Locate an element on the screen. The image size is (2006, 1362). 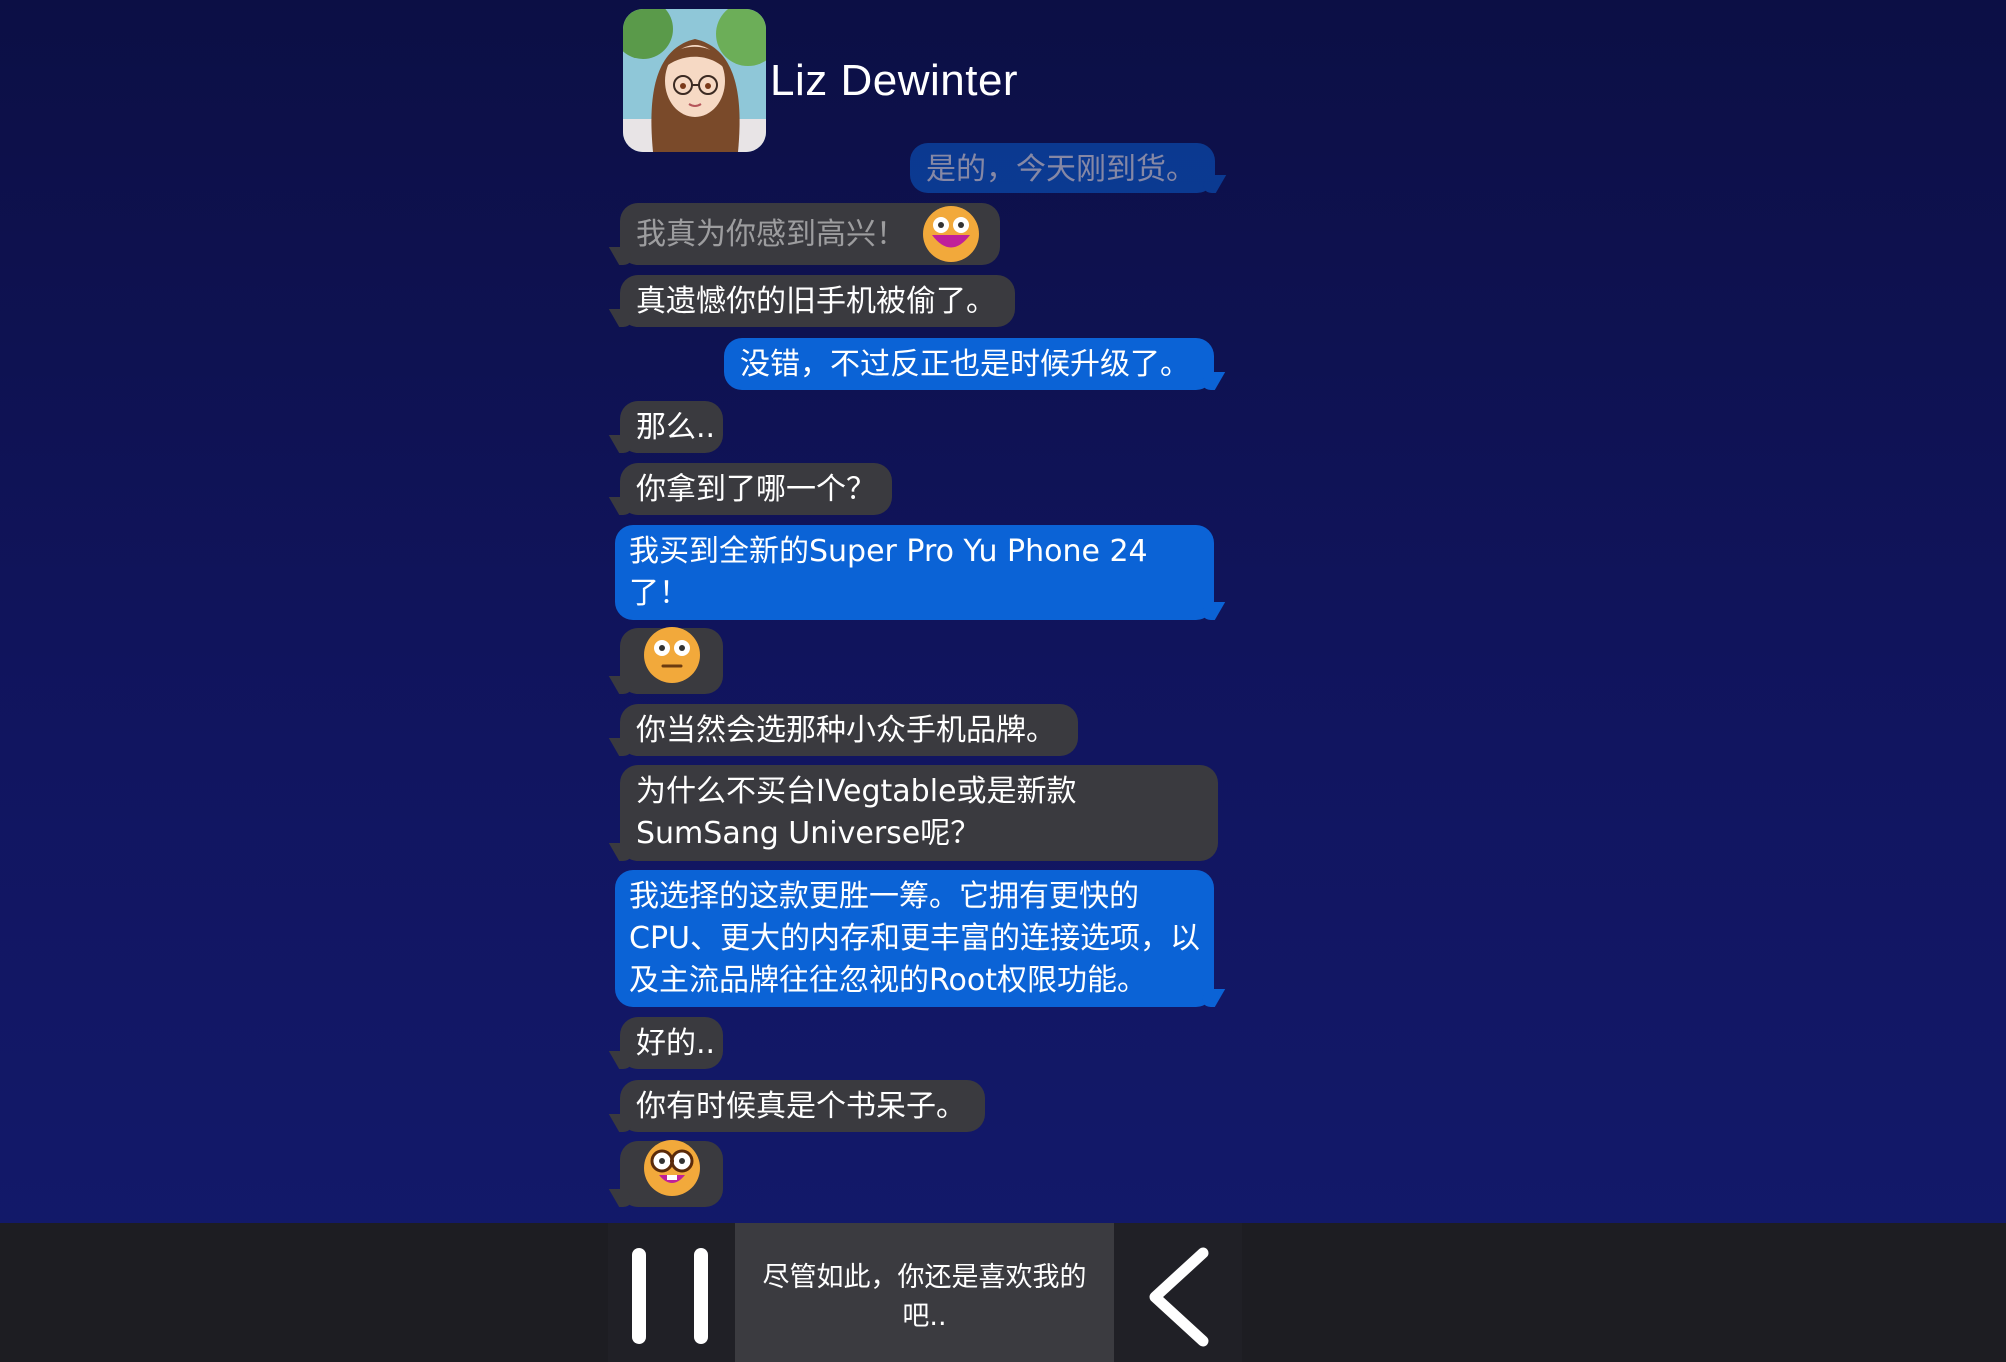
avatar is located at coordinates (694, 80).